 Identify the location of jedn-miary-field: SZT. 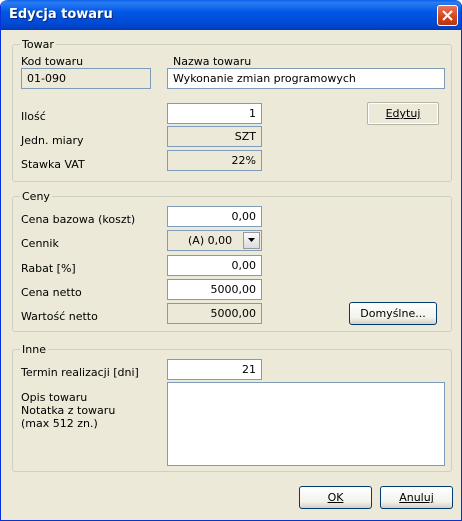
(214, 136).